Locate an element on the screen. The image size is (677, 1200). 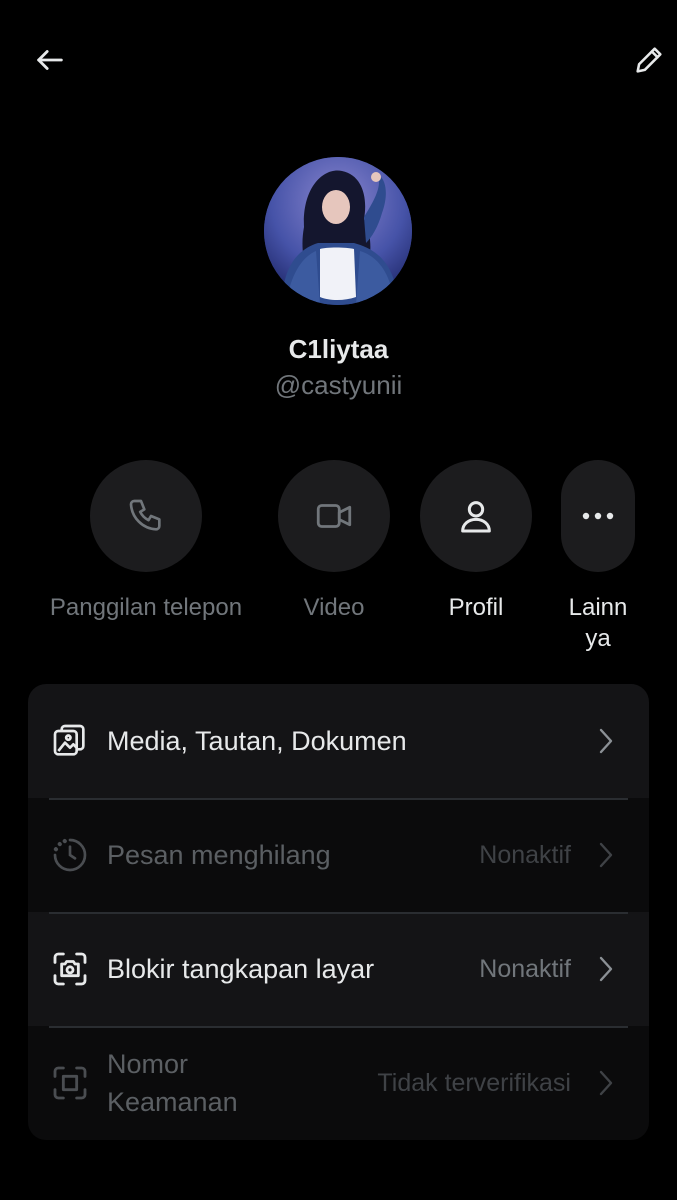
avatar-image is located at coordinates (338, 231).